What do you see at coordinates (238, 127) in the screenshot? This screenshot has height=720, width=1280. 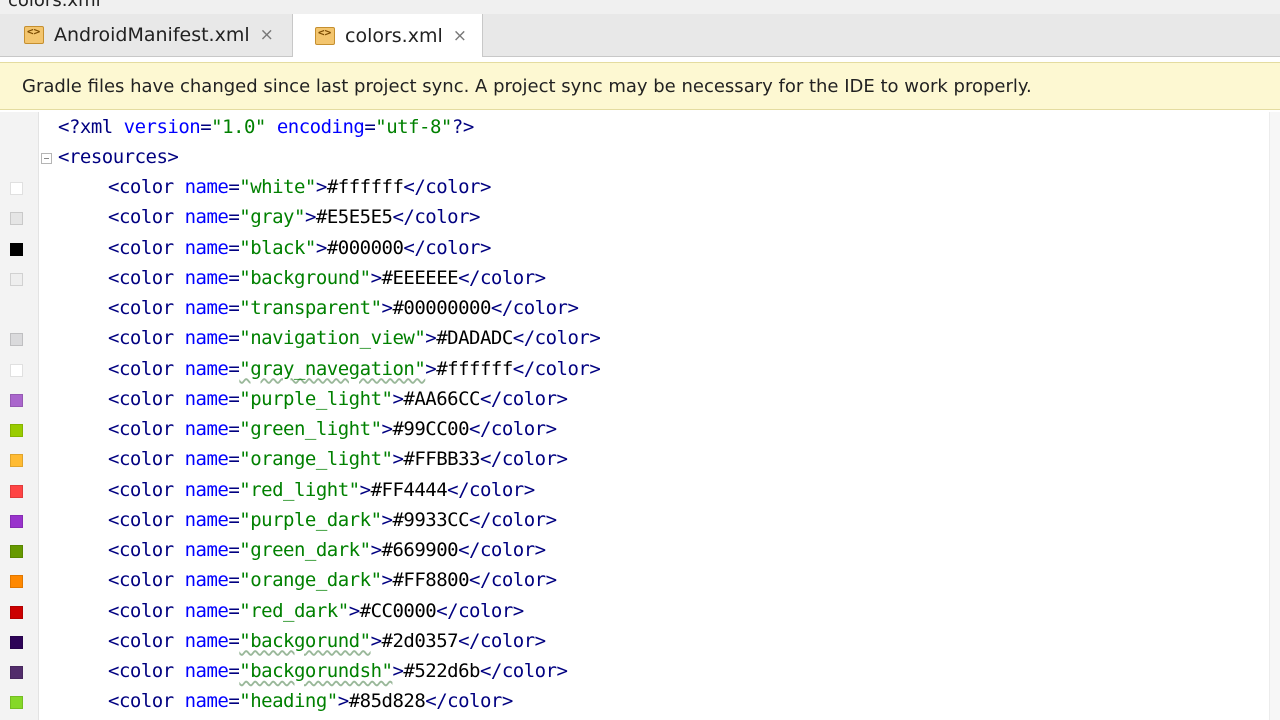 I see `decl-version-value: "1.0"` at bounding box center [238, 127].